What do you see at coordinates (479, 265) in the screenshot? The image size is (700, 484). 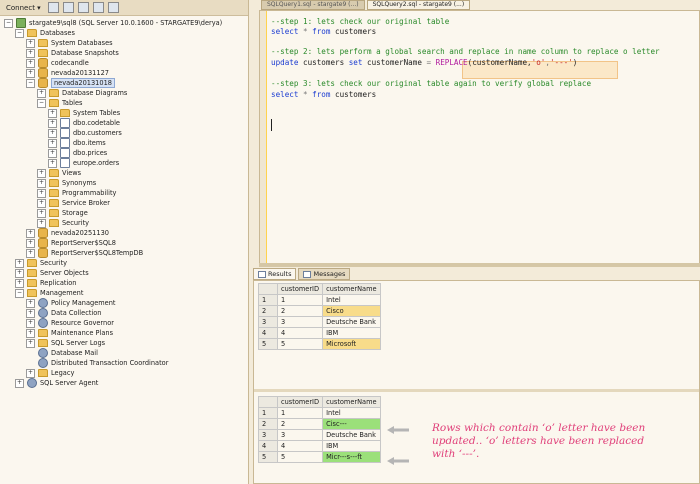 I see `editor-results-splitter` at bounding box center [479, 265].